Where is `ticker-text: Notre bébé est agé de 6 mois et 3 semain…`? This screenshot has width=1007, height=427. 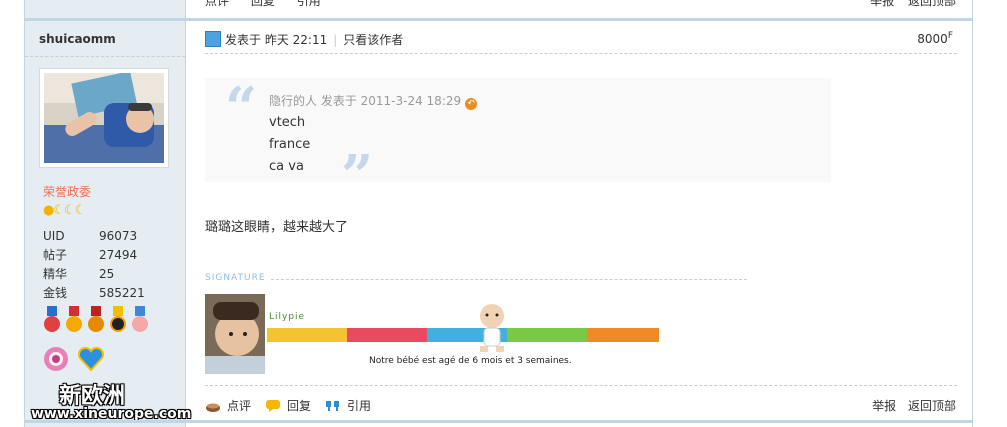 ticker-text: Notre bébé est agé de 6 mois et 3 semain… is located at coordinates (470, 361).